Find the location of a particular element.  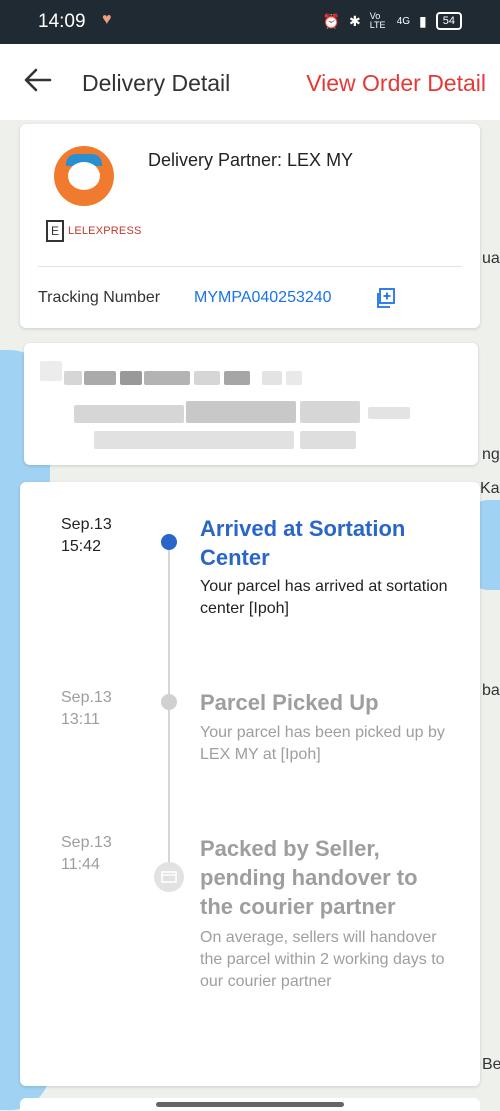

timeline-date: Sep.13 13:11 is located at coordinates (86, 708).